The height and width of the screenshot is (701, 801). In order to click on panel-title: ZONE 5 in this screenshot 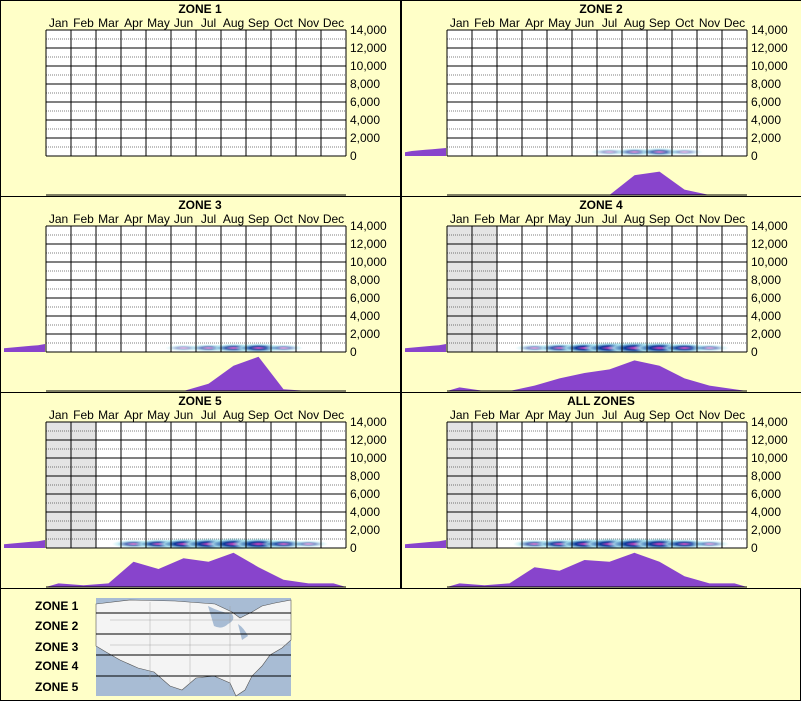, I will do `click(200, 401)`.